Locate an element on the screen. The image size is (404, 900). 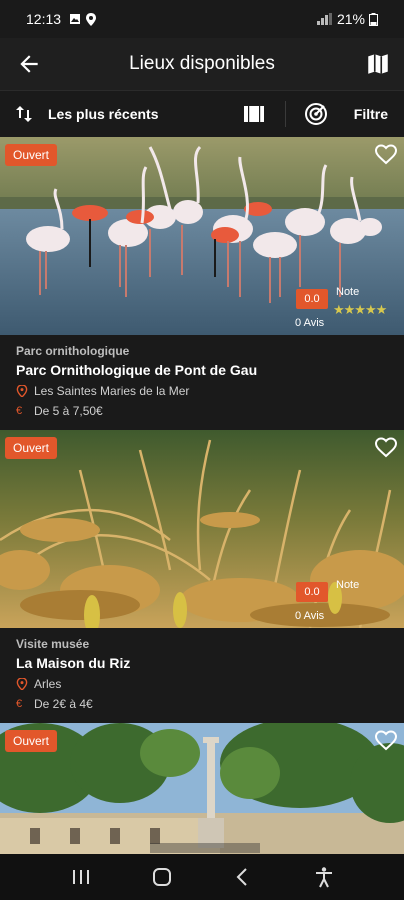
place-card: Ouvert is located at coordinates (202, 788).